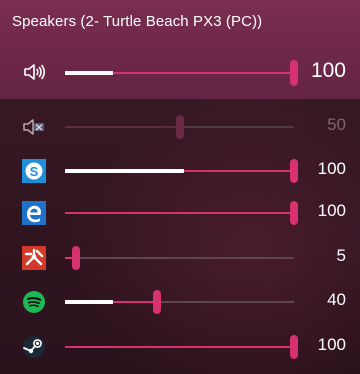  I want to click on app-red-icon, so click(34, 258).